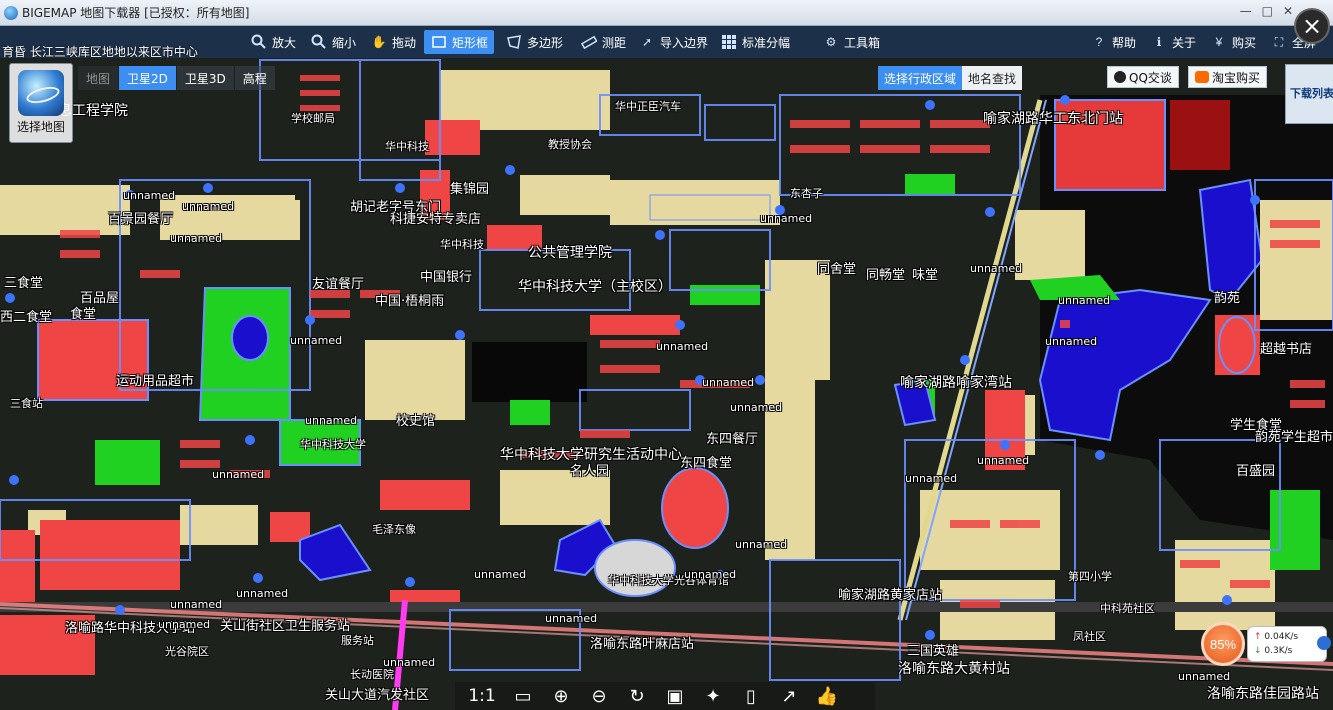 The width and height of the screenshot is (1333, 710). I want to click on zoom-out-icon, so click(319, 42).